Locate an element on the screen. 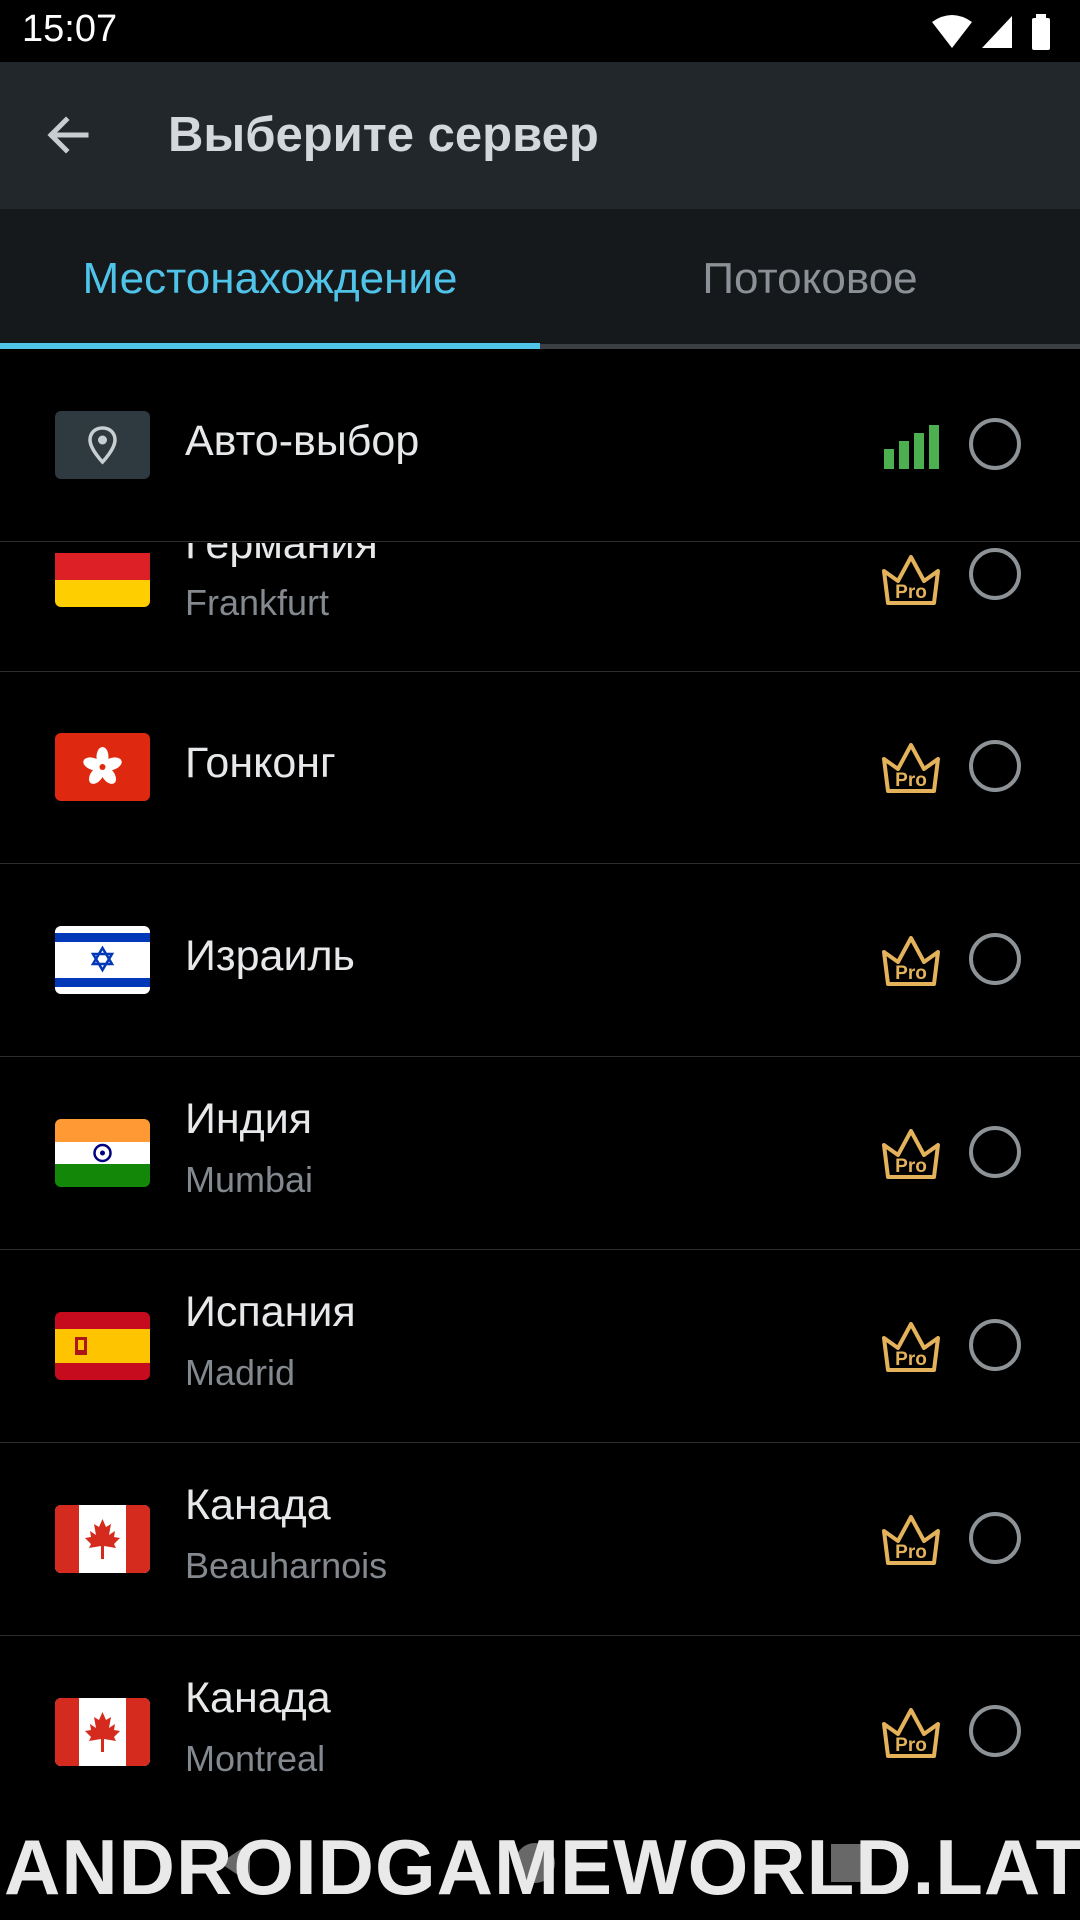 The width and height of the screenshot is (1080, 1920). hong-kong-flag is located at coordinates (102, 767).